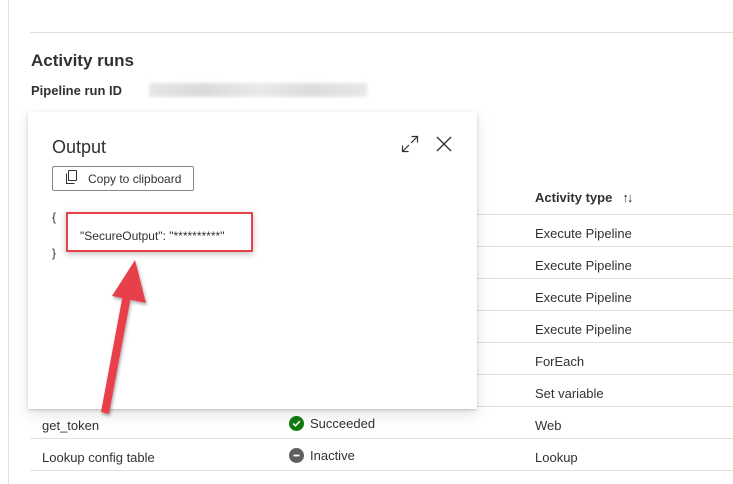 The width and height of the screenshot is (733, 484). What do you see at coordinates (71, 178) in the screenshot?
I see `copy-icon` at bounding box center [71, 178].